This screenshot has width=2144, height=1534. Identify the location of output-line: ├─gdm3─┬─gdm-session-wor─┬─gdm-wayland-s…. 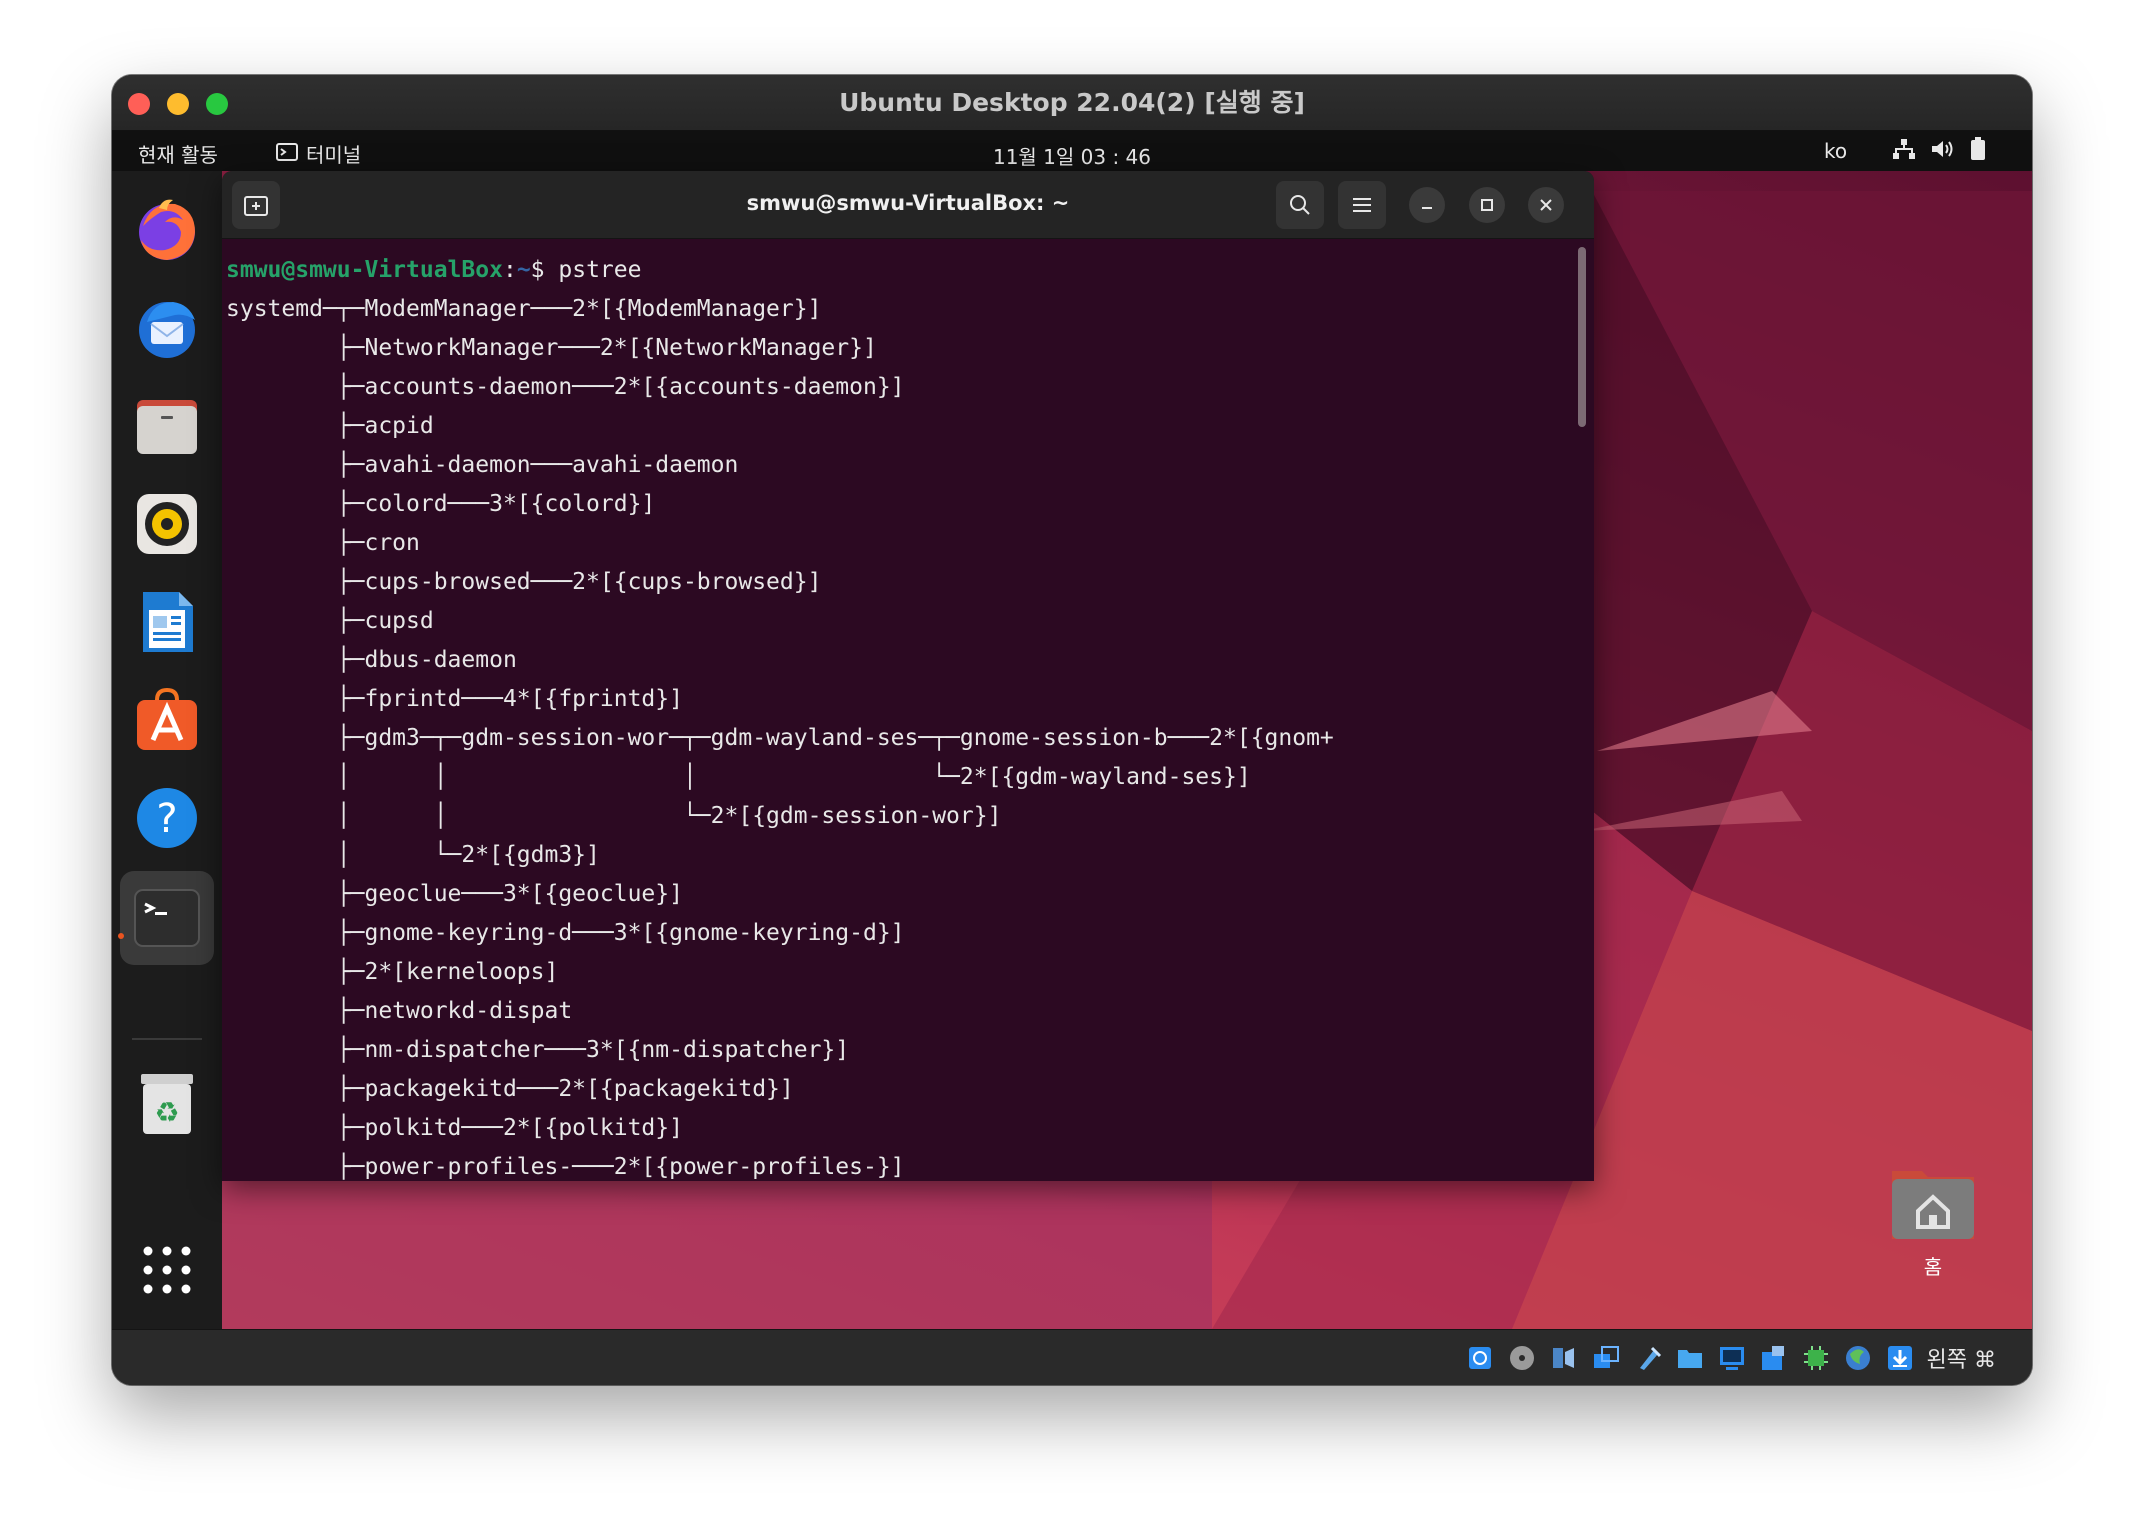
(780, 738).